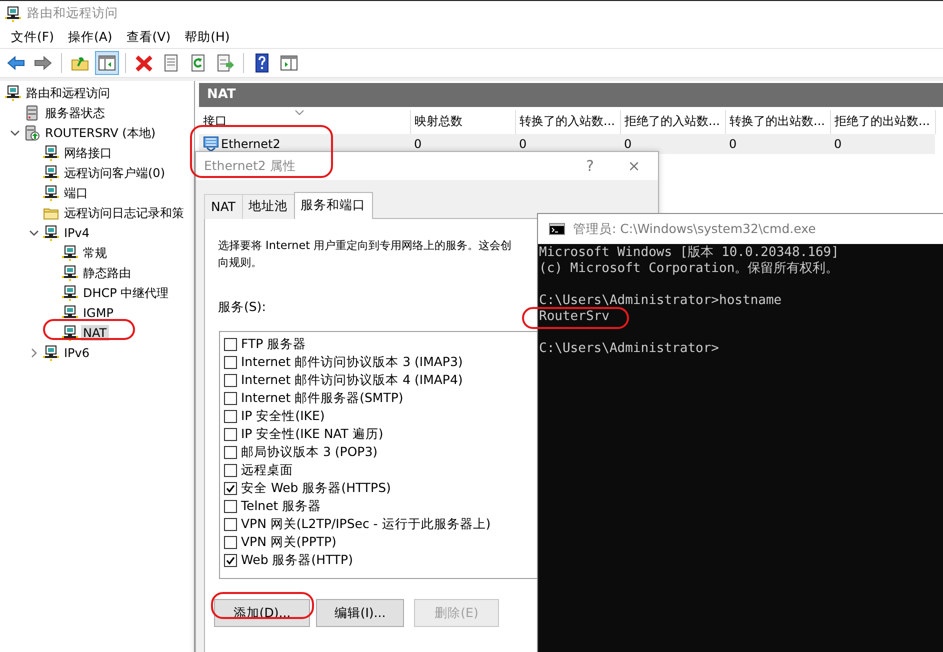 The height and width of the screenshot is (652, 943). What do you see at coordinates (250, 166) in the screenshot?
I see `dialog-title: Ethernet2 属性` at bounding box center [250, 166].